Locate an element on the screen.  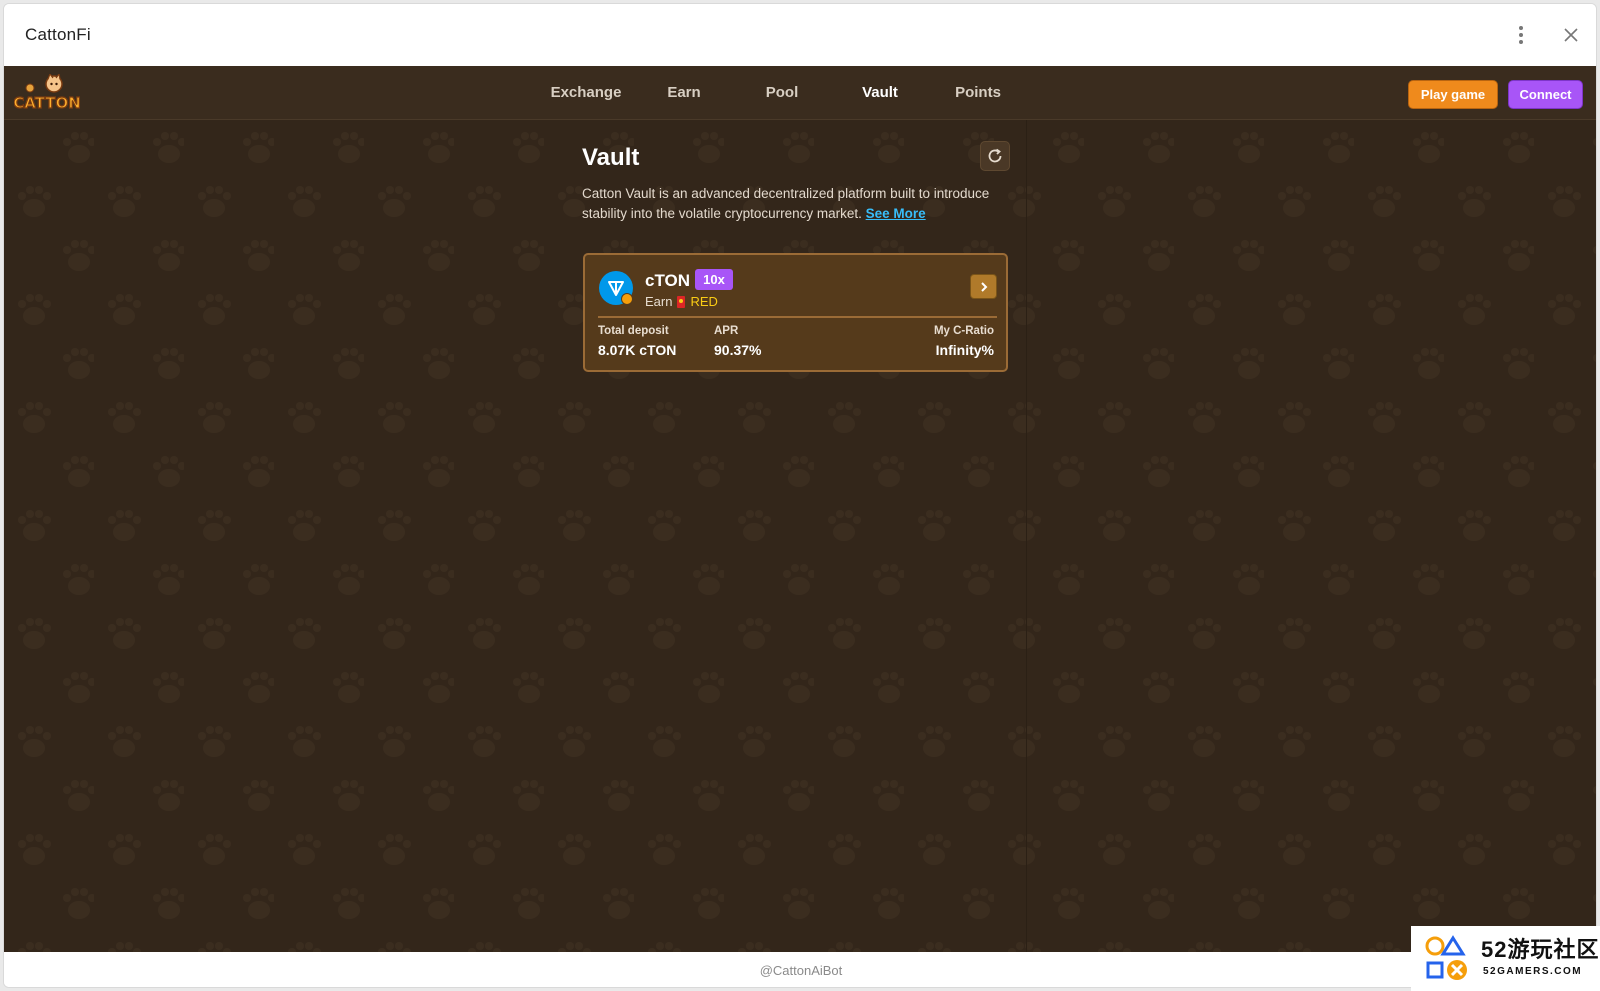
svg-text: CATTON is located at coordinates (47, 103).